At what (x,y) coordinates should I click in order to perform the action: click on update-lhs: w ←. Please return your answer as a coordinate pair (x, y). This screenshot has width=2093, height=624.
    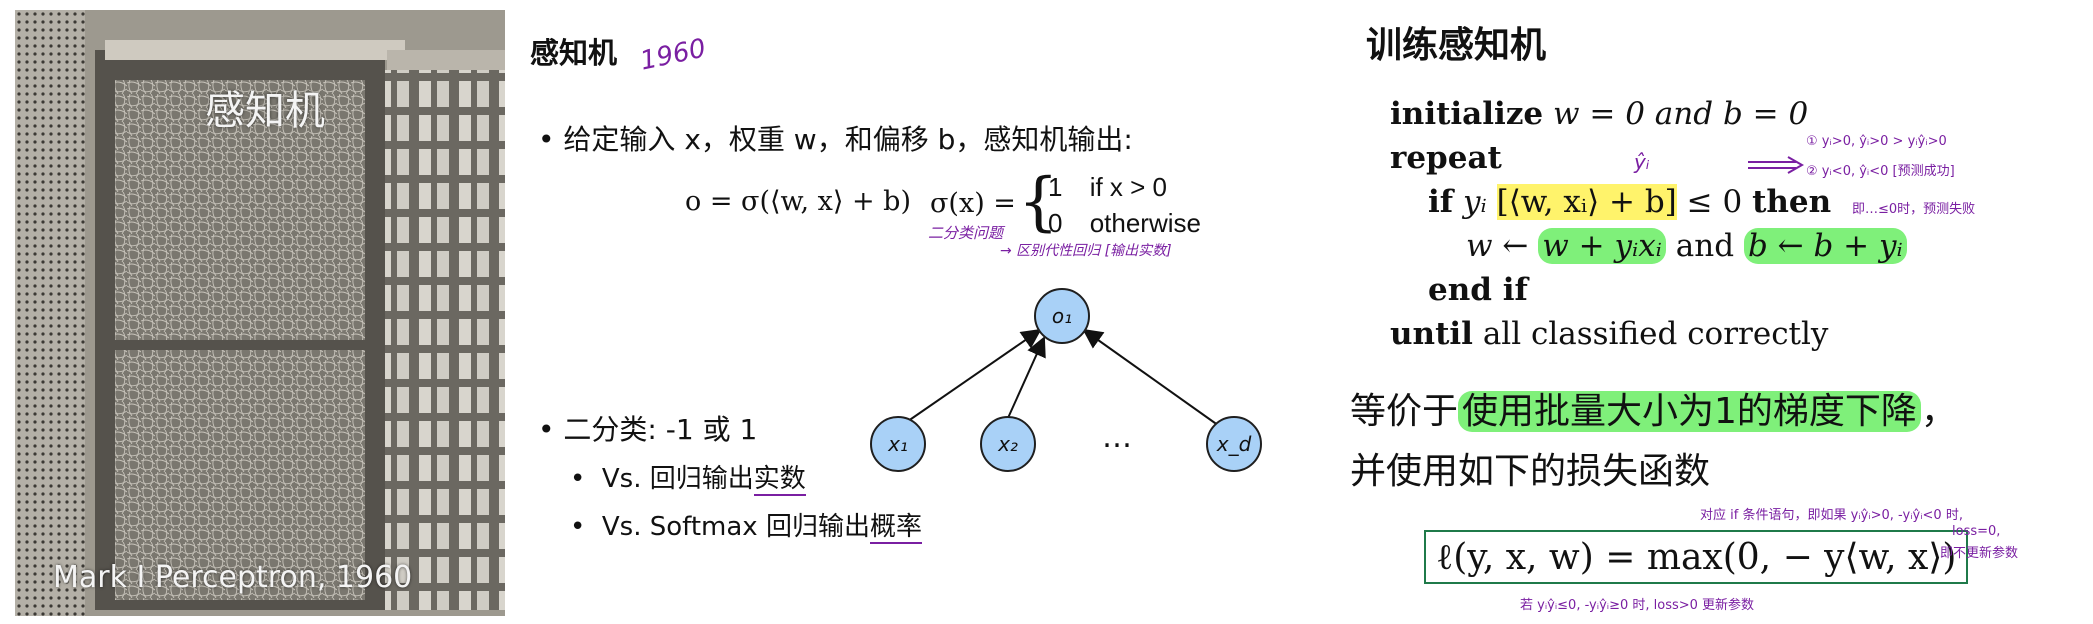
    Looking at the image, I should click on (1497, 246).